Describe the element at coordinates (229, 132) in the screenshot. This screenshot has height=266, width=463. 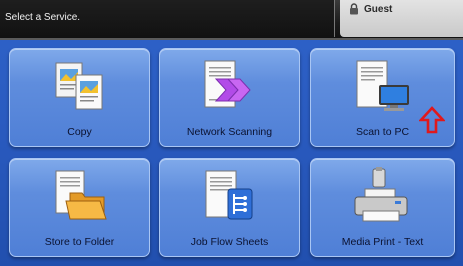
I see `network-scanning-label: Network Scanning` at that location.